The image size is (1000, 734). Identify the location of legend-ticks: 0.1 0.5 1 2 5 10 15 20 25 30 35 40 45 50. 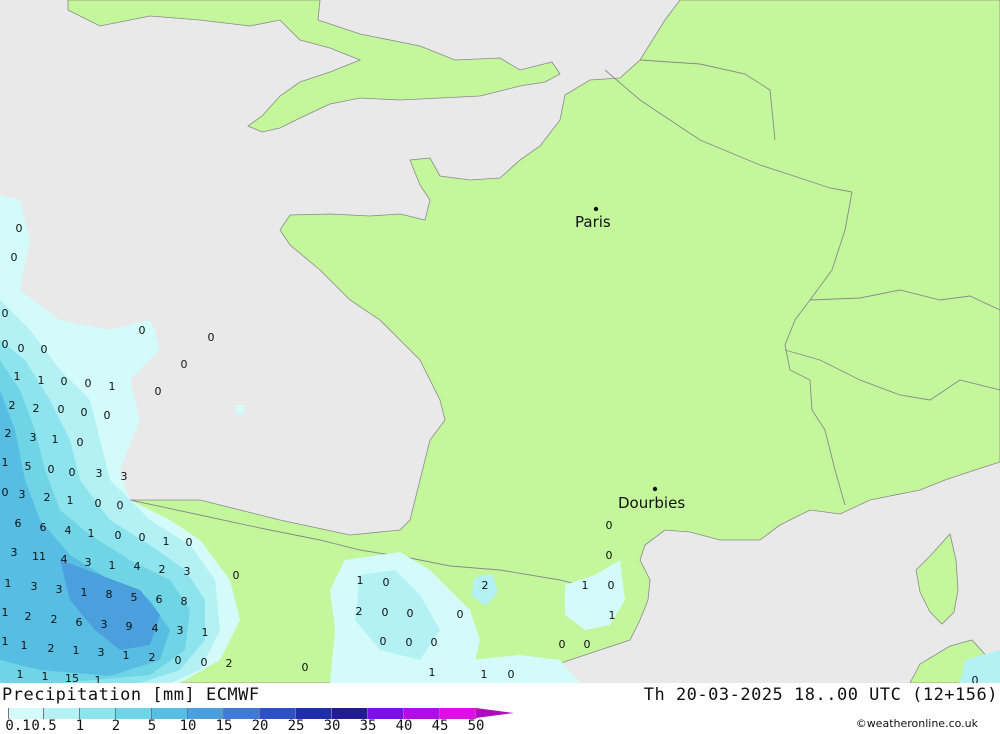
(260, 726).